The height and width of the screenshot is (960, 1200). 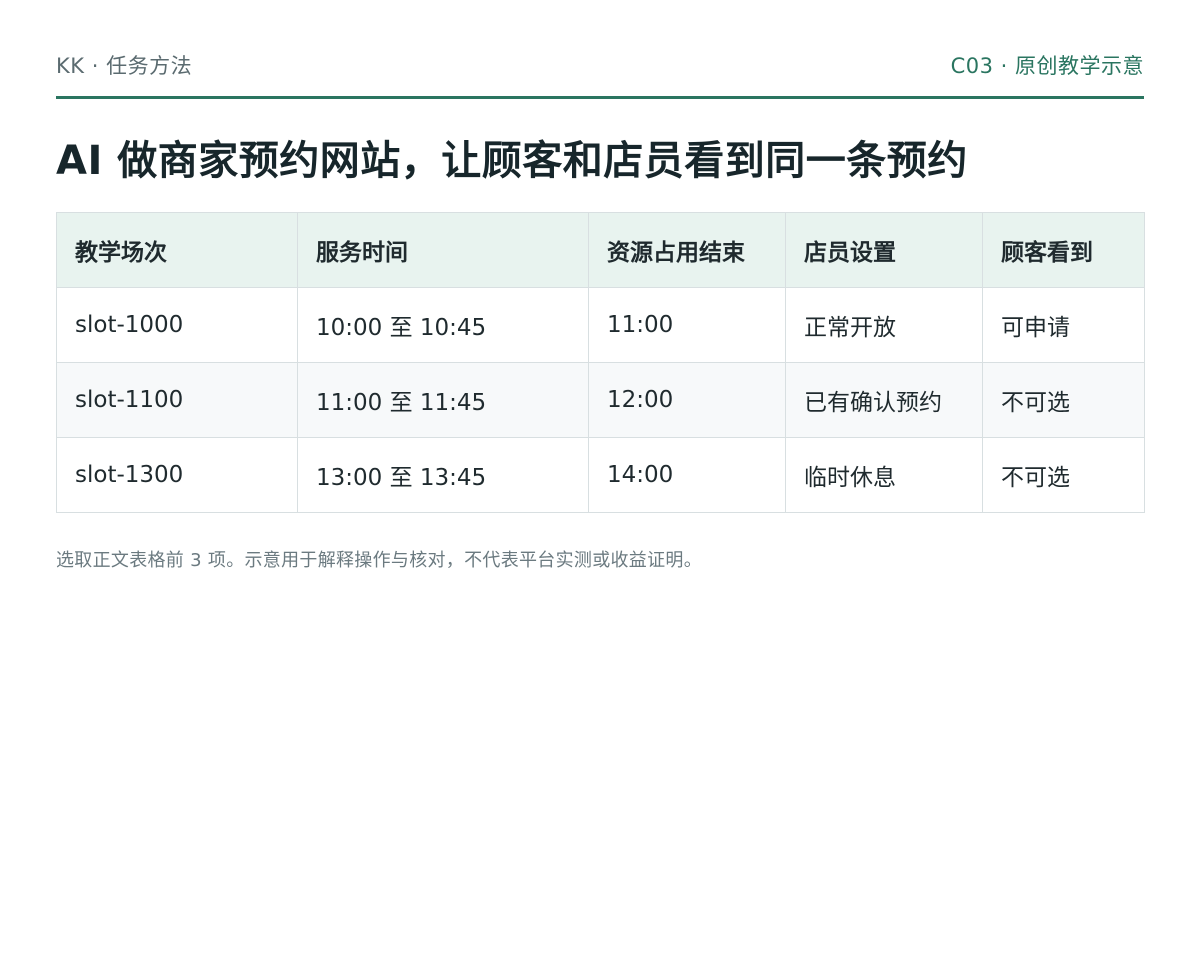 What do you see at coordinates (687, 250) in the screenshot?
I see `column-header-resource-end: 资源占用结束` at bounding box center [687, 250].